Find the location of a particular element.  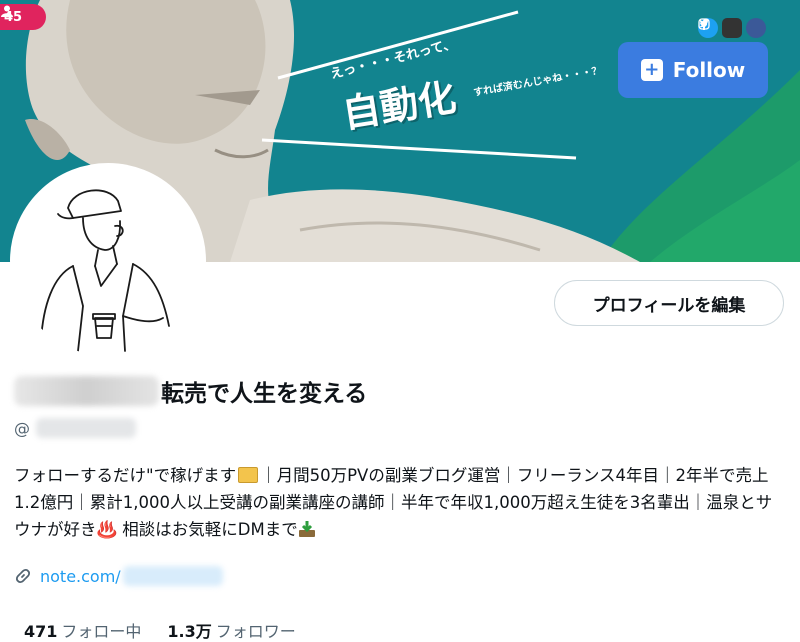

following-count: 471 is located at coordinates (41, 631).